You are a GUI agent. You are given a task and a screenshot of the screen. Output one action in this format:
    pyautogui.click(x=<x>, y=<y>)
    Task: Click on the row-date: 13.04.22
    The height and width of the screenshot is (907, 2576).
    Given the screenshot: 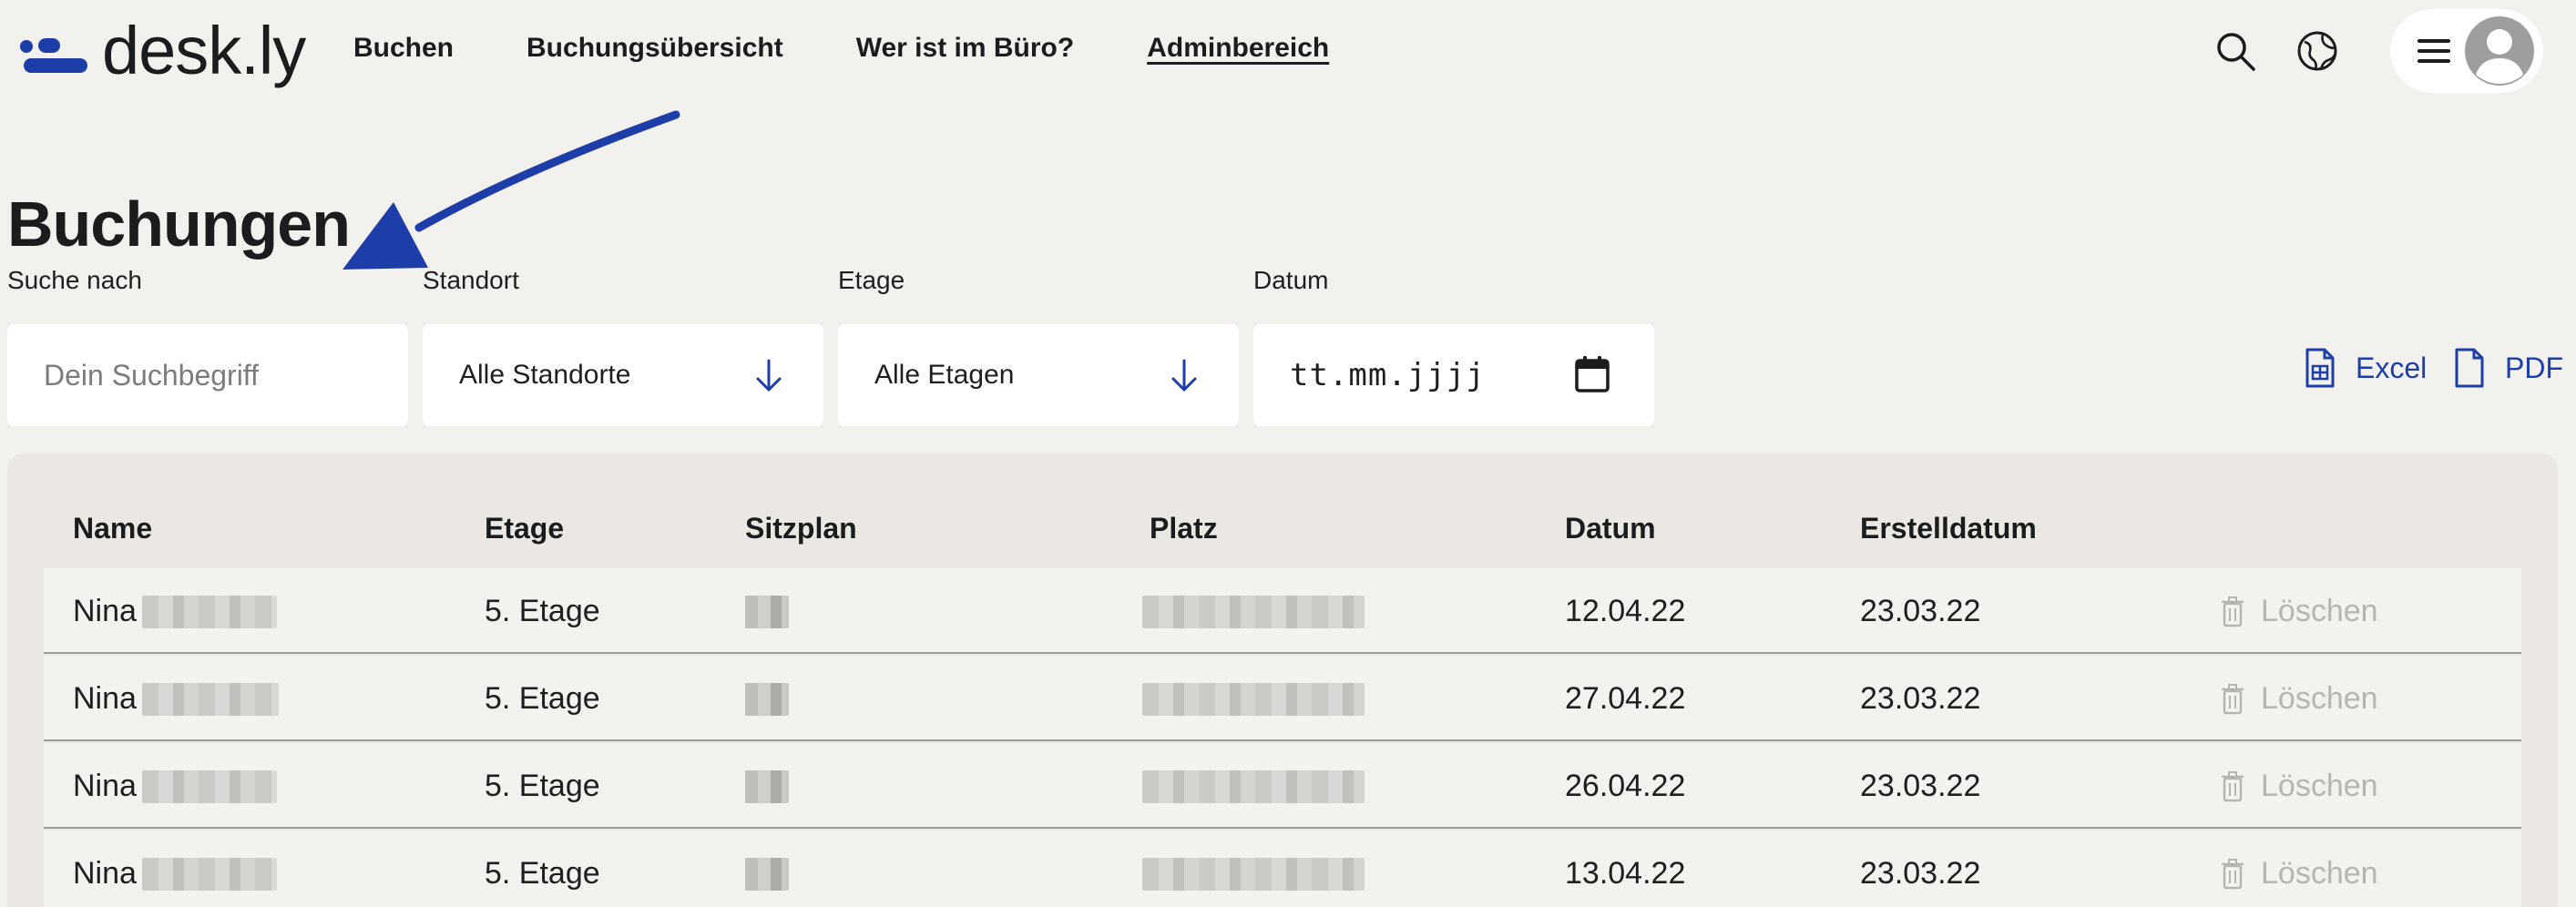 What is the action you would take?
    pyautogui.click(x=1625, y=873)
    